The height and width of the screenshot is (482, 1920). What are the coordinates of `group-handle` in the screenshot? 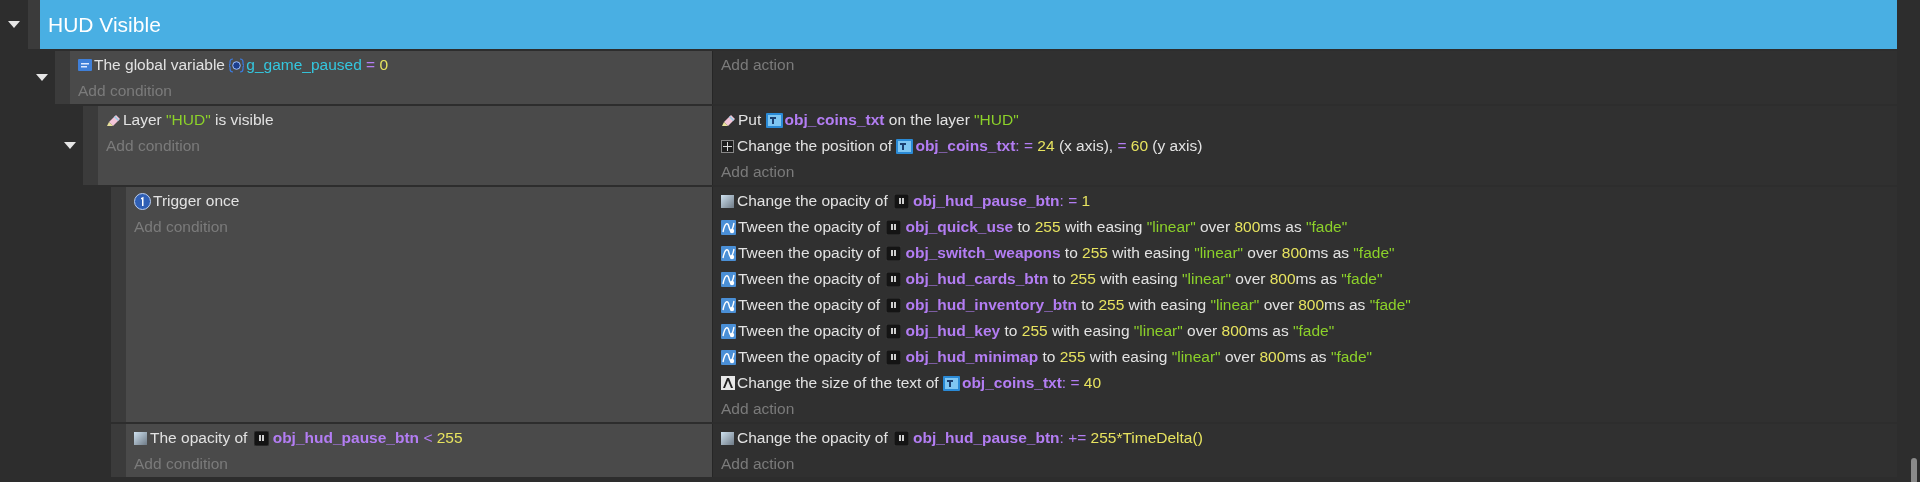 It's located at (34, 24).